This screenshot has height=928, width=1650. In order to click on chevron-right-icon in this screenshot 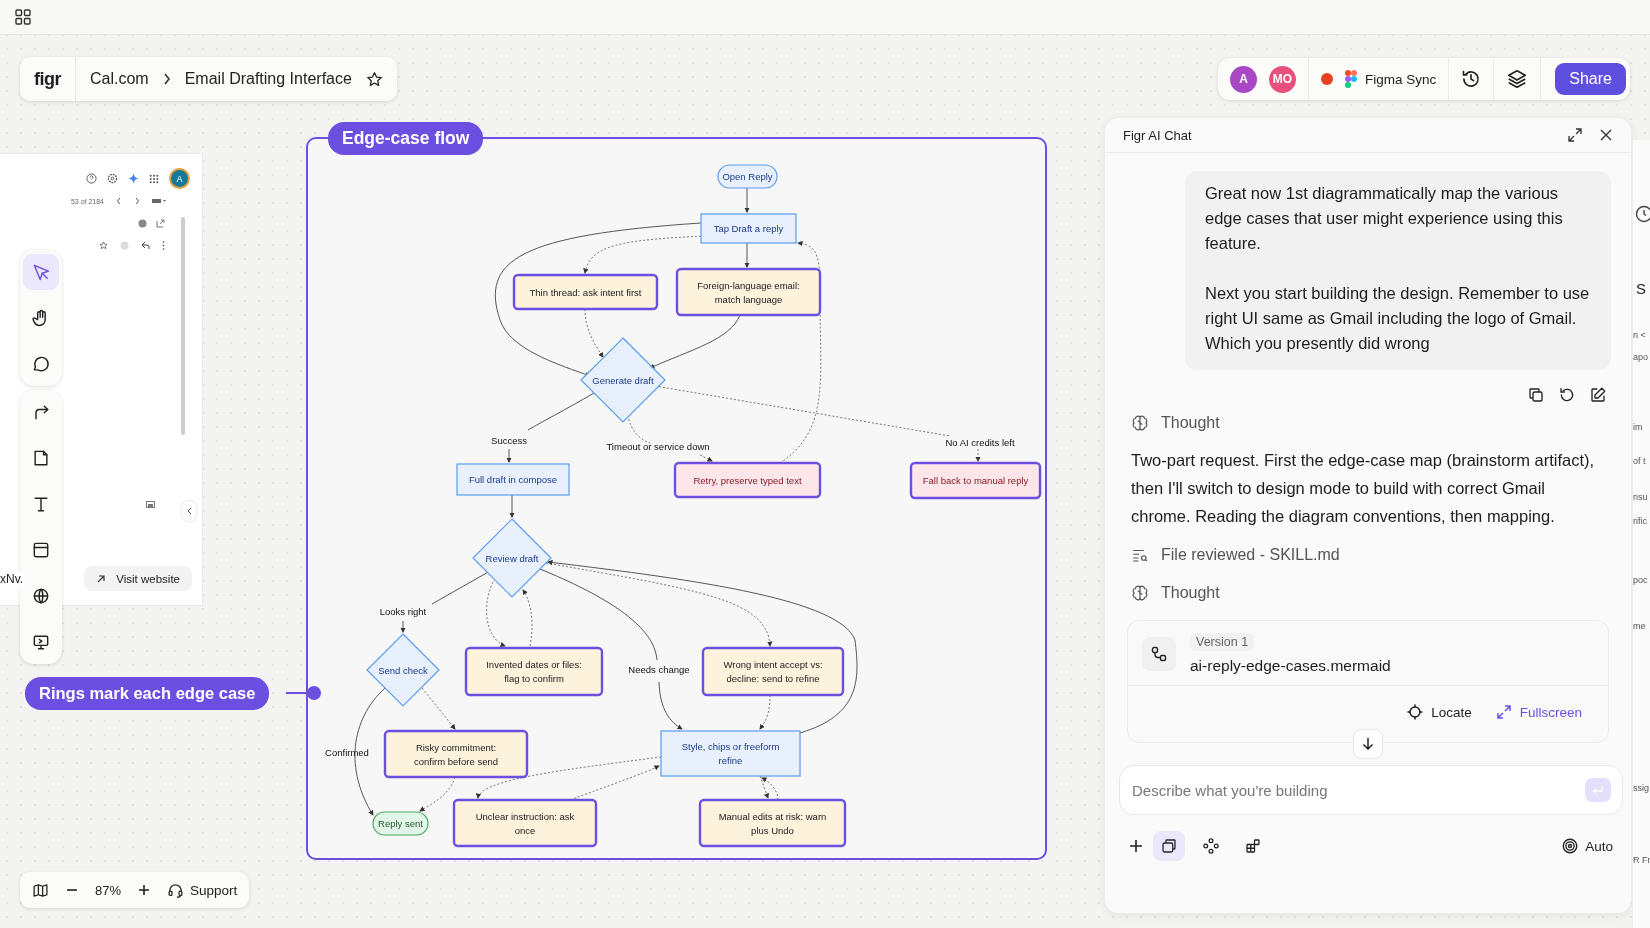, I will do `click(137, 201)`.